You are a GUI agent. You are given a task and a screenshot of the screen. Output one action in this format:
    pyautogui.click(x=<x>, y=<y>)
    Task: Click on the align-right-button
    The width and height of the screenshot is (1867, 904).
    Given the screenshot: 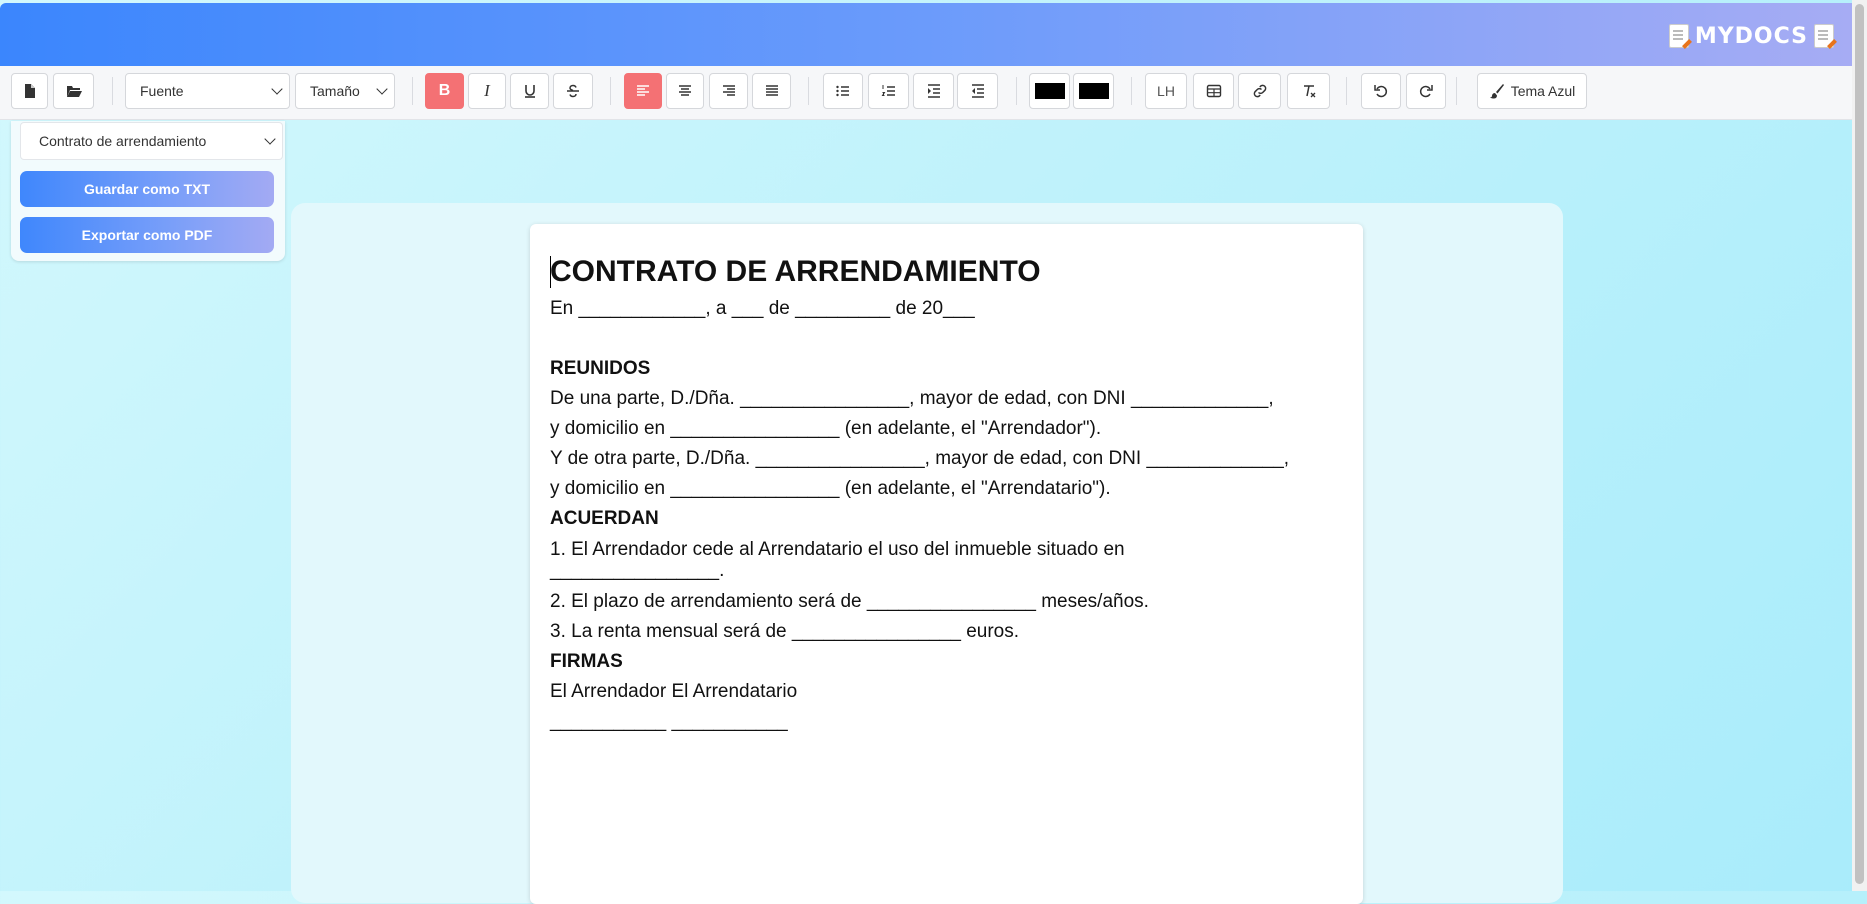 What is the action you would take?
    pyautogui.click(x=728, y=91)
    